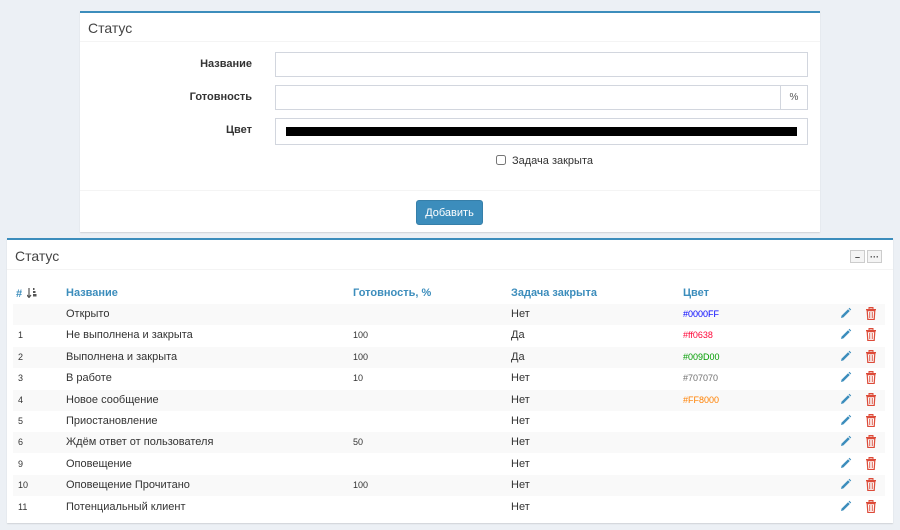 Image resolution: width=900 pixels, height=530 pixels. I want to click on row-color: #707070, so click(701, 378).